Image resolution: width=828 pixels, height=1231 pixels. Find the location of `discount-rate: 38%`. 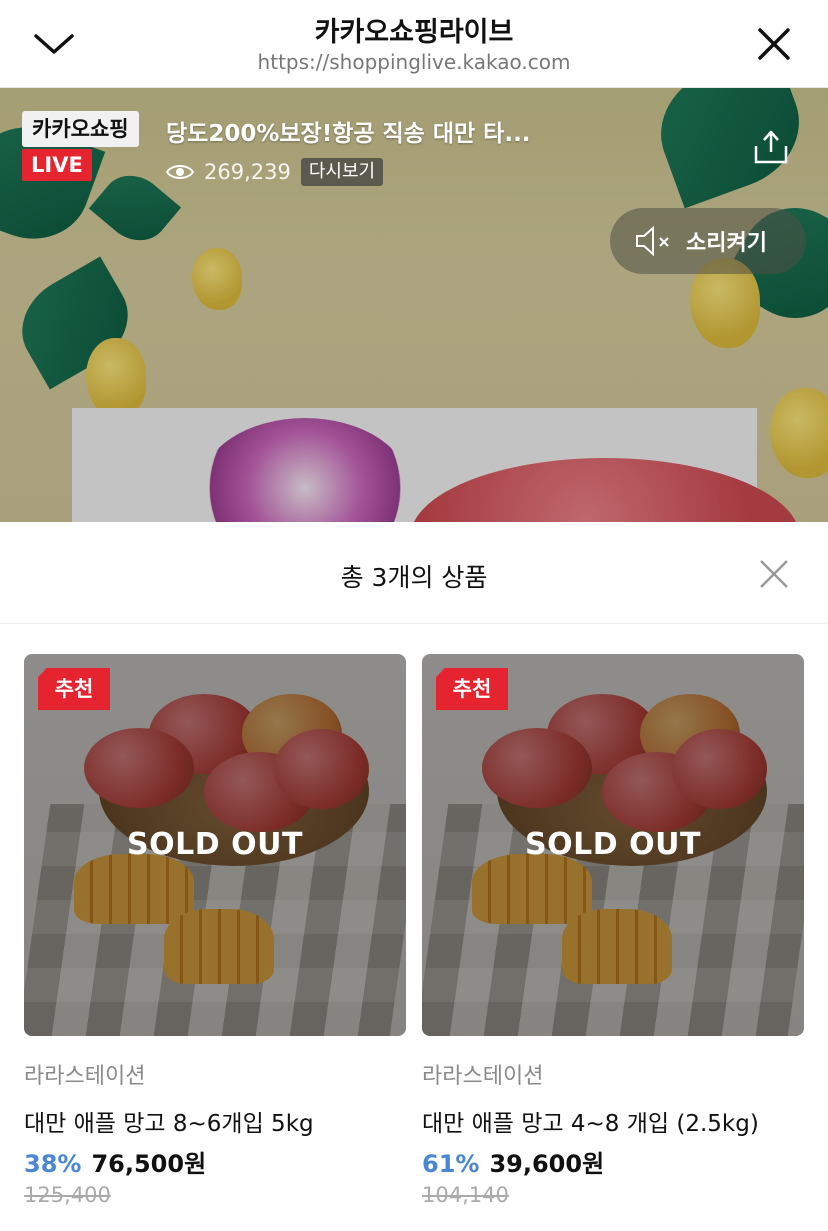

discount-rate: 38% is located at coordinates (53, 1164).